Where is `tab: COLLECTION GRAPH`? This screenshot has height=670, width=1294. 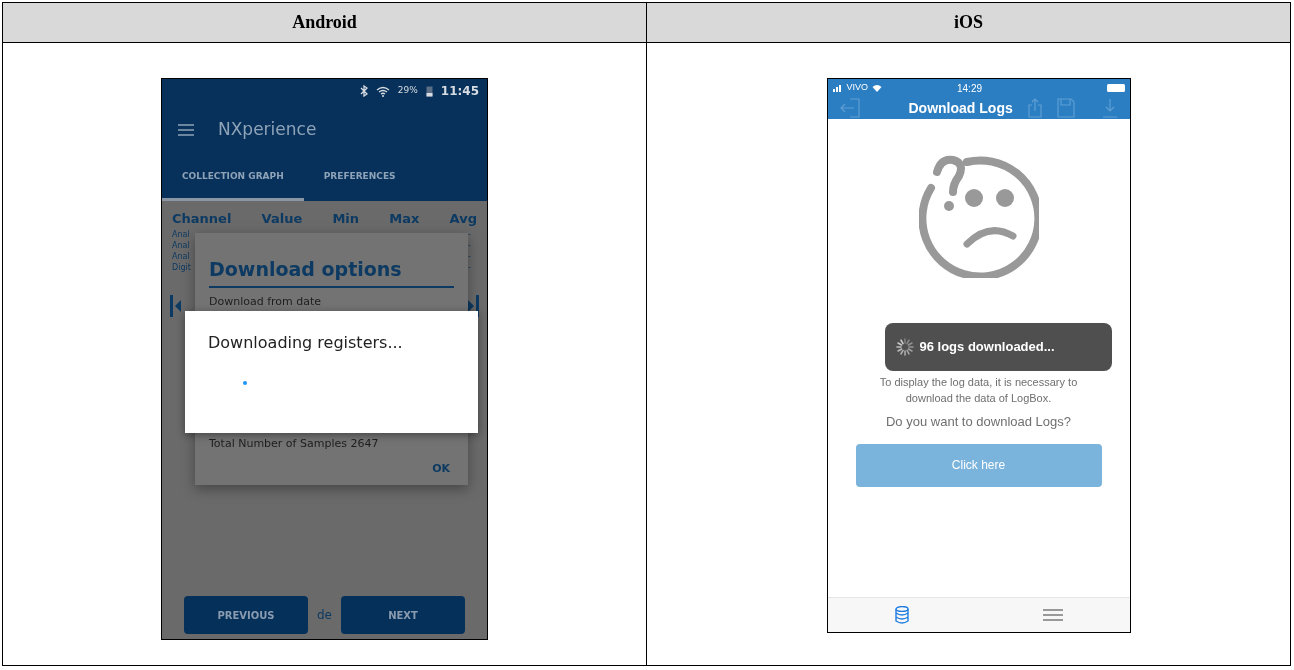 tab: COLLECTION GRAPH is located at coordinates (233, 178).